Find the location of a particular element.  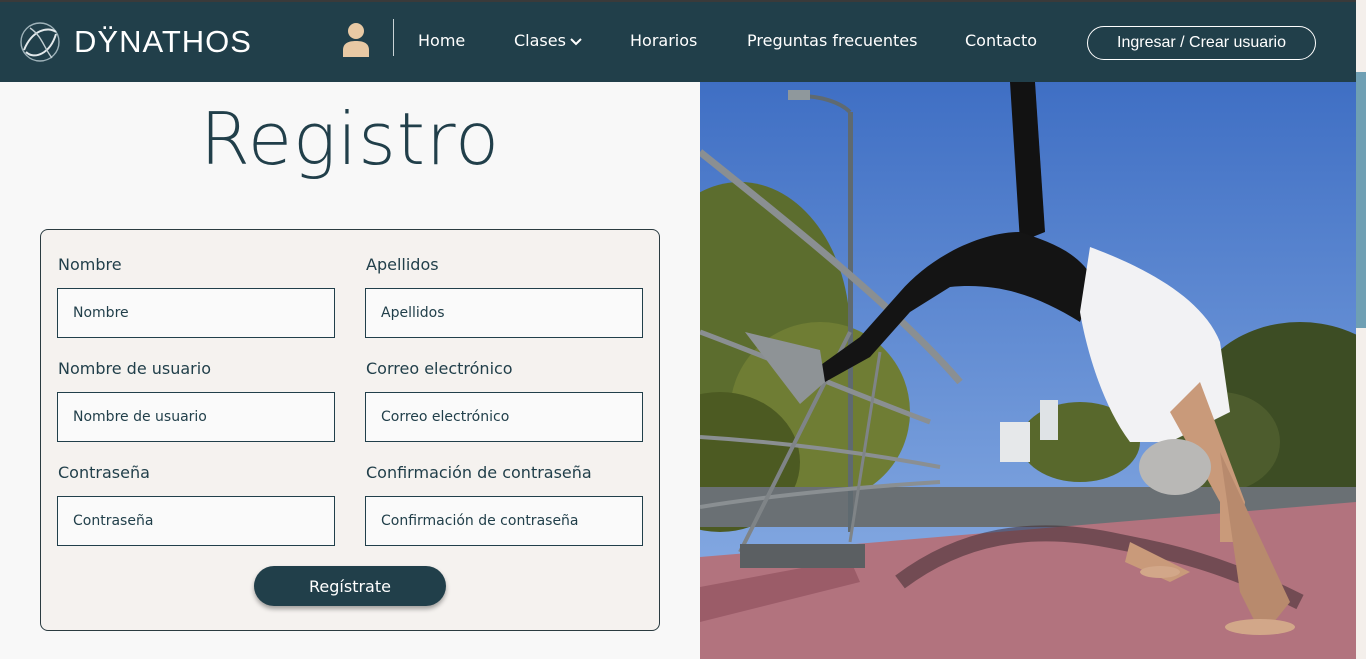

confirmacion-input is located at coordinates (504, 521).